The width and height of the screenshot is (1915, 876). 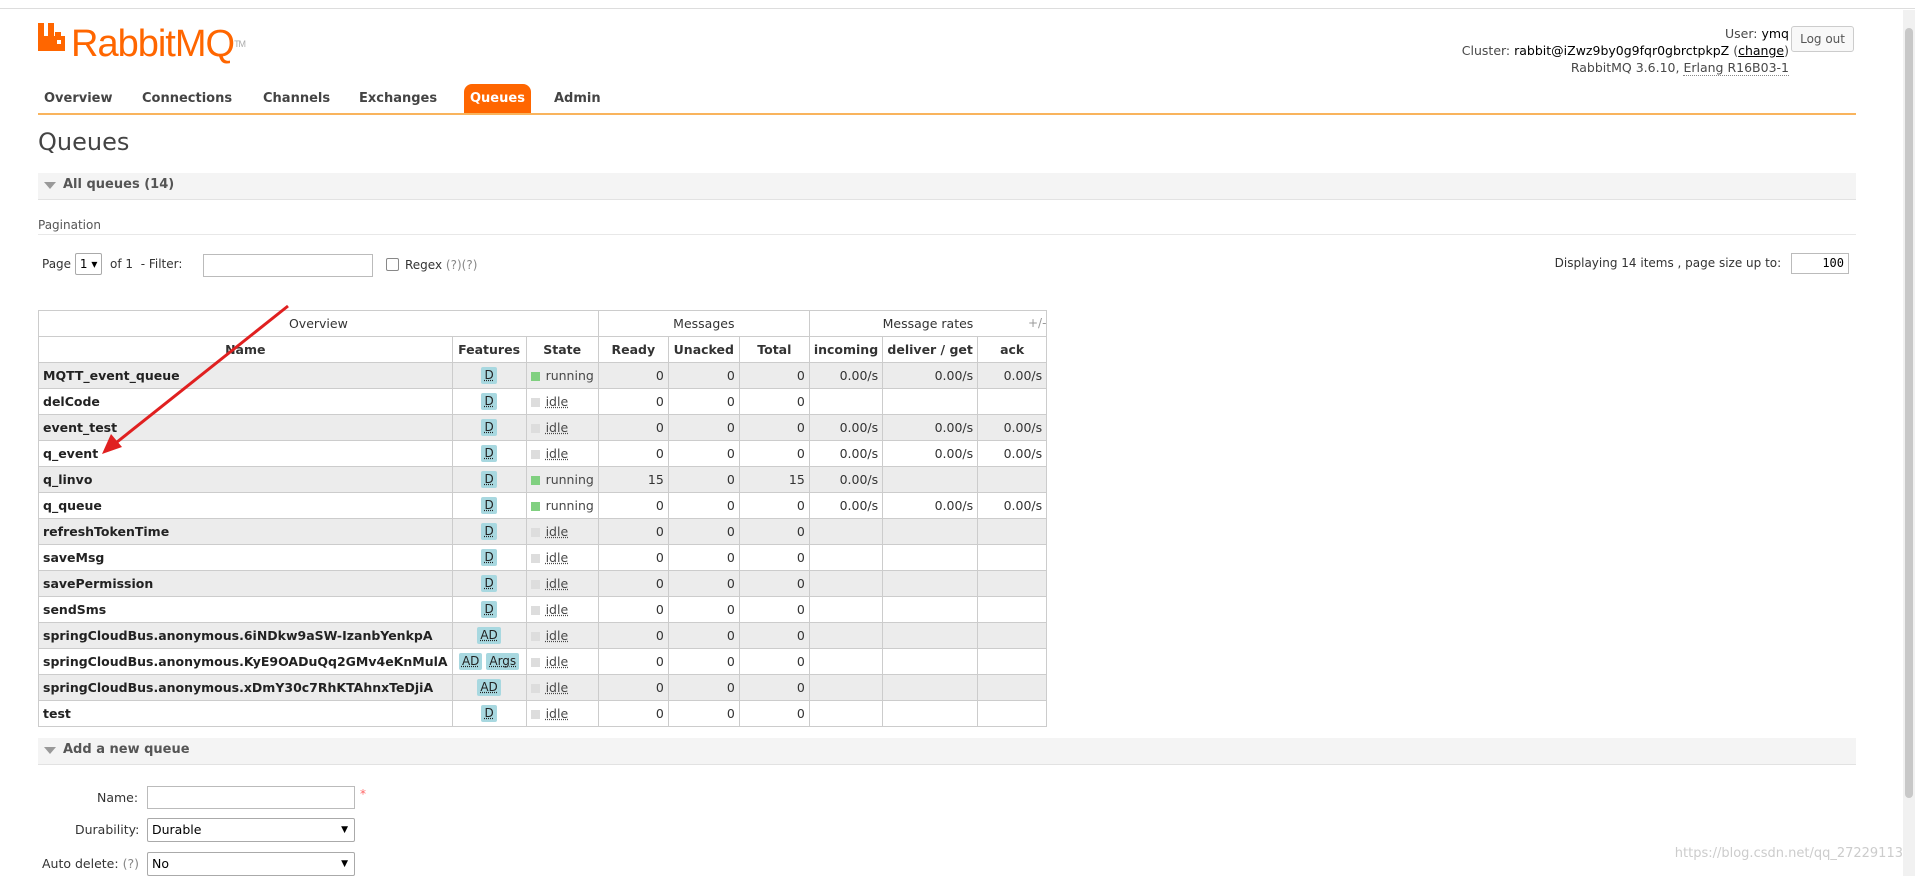 I want to click on filter-input, so click(x=288, y=265).